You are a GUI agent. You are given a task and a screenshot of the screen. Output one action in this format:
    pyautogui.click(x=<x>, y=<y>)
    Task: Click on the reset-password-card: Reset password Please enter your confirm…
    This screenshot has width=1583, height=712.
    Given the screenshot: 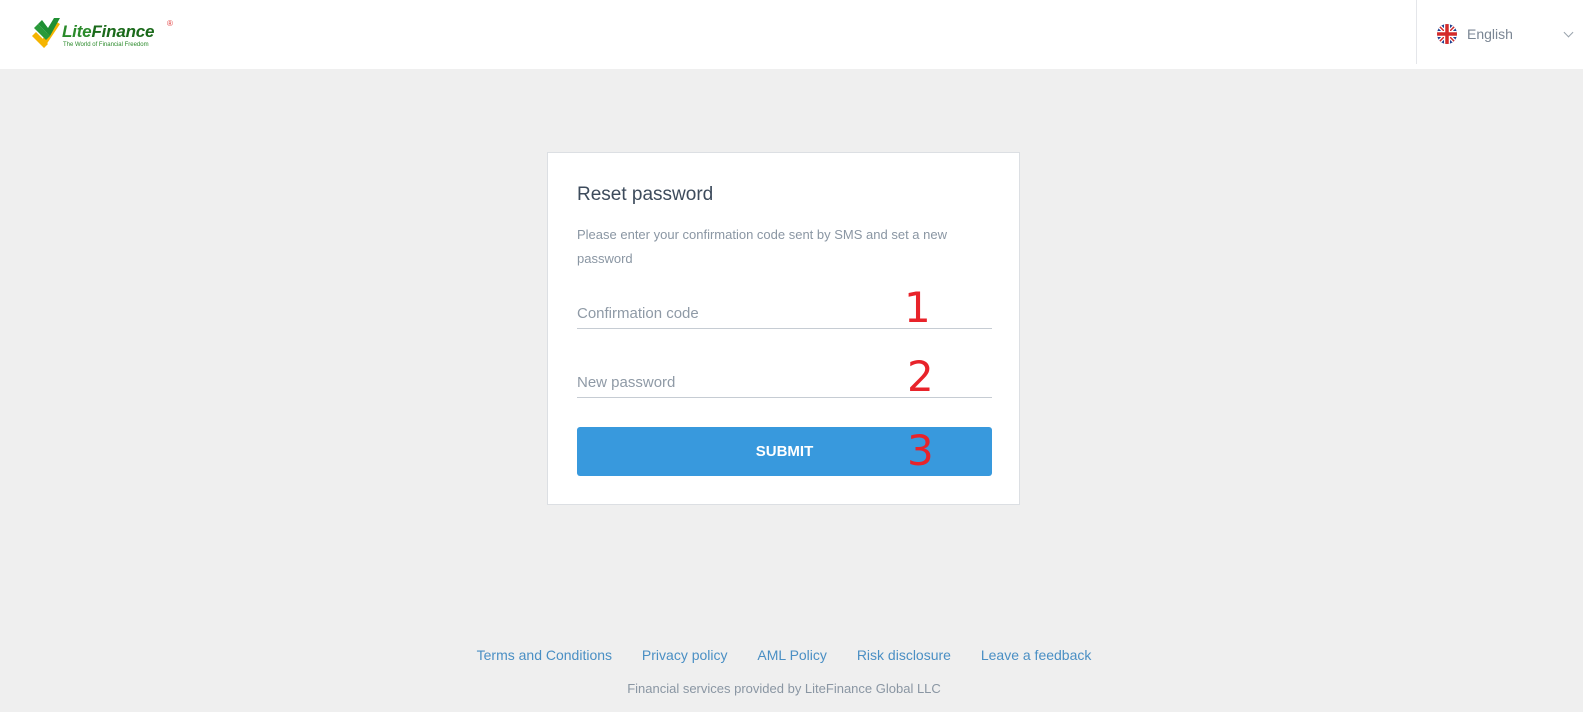 What is the action you would take?
    pyautogui.click(x=783, y=328)
    